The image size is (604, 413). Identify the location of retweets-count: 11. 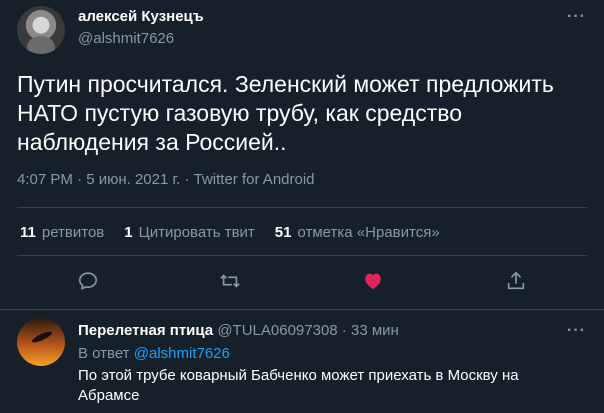
(28, 232).